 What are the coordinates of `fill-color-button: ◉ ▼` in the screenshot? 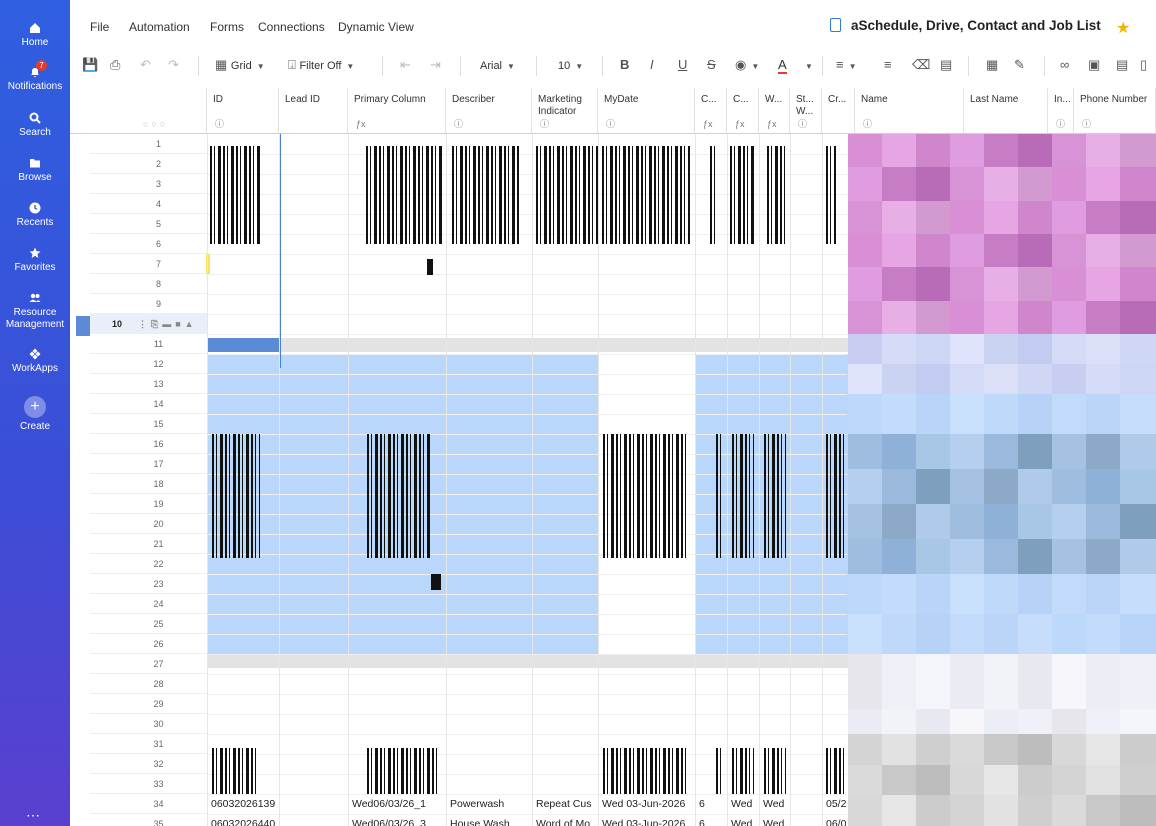 It's located at (747, 65).